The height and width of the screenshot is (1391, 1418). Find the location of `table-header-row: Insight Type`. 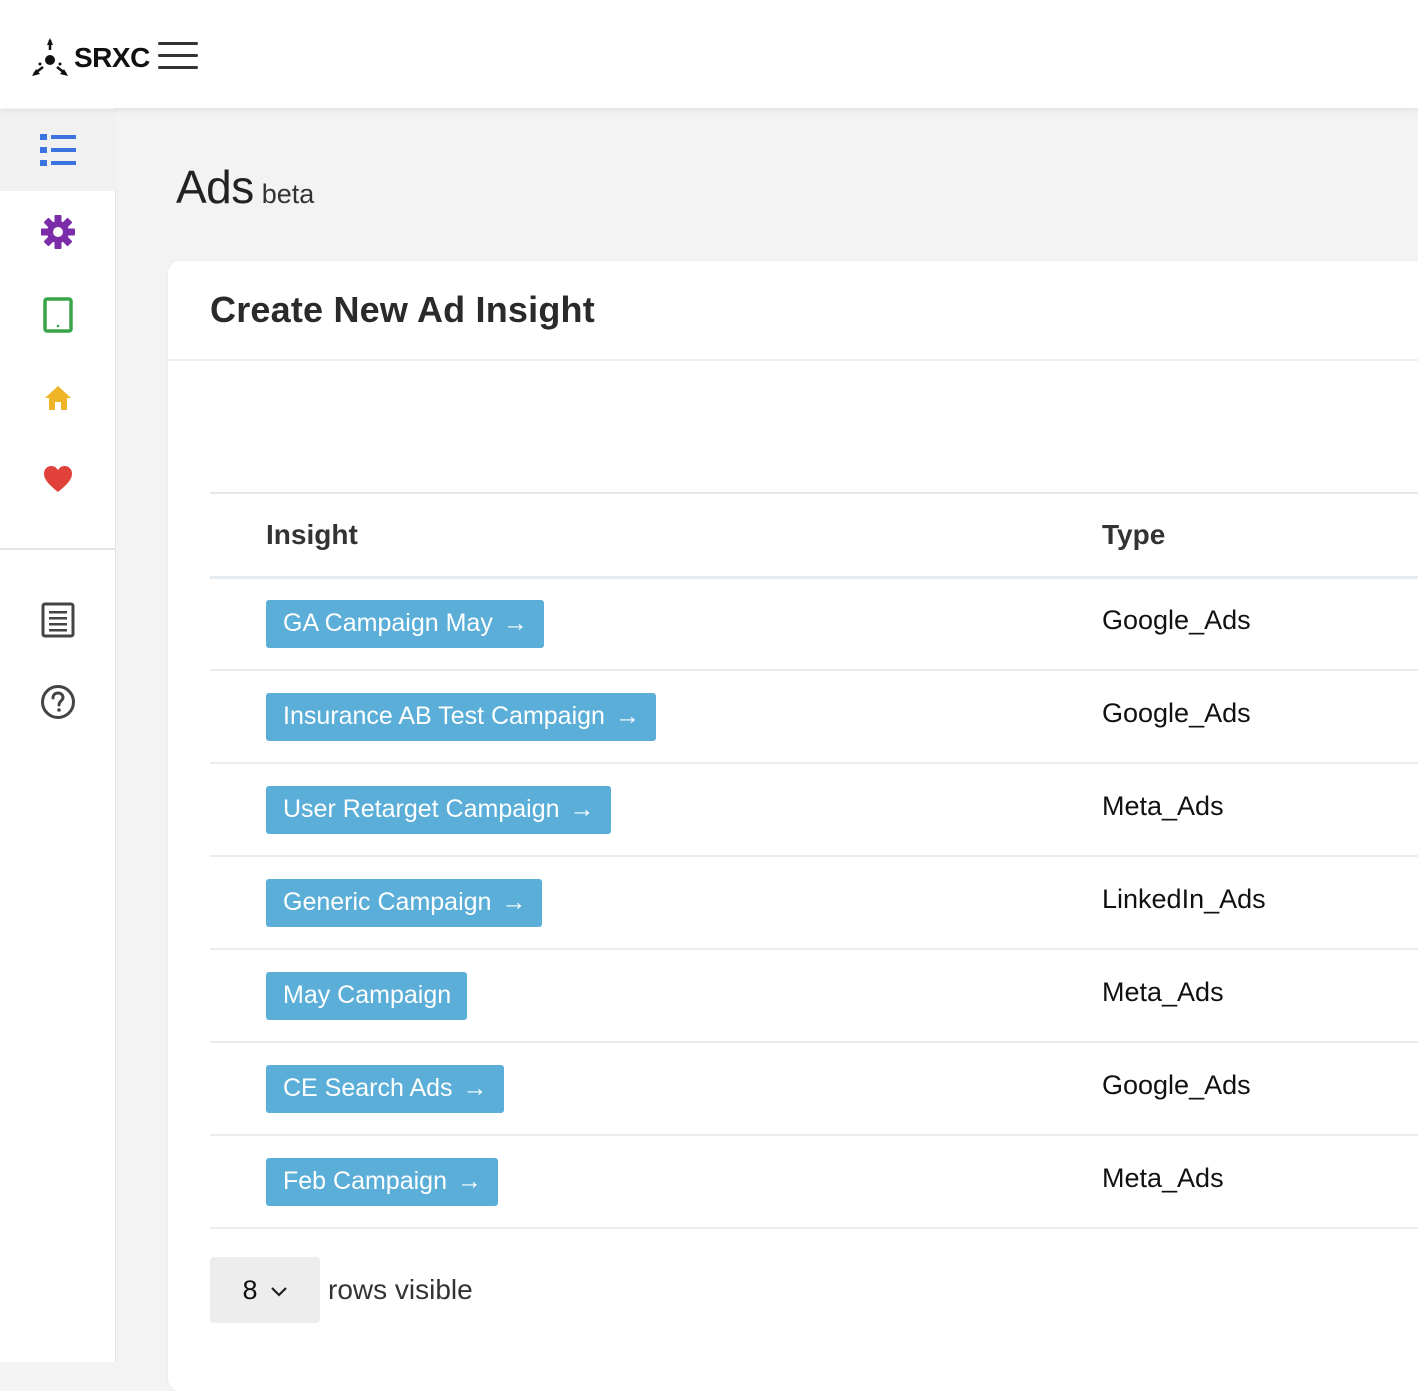

table-header-row: Insight Type is located at coordinates (814, 535).